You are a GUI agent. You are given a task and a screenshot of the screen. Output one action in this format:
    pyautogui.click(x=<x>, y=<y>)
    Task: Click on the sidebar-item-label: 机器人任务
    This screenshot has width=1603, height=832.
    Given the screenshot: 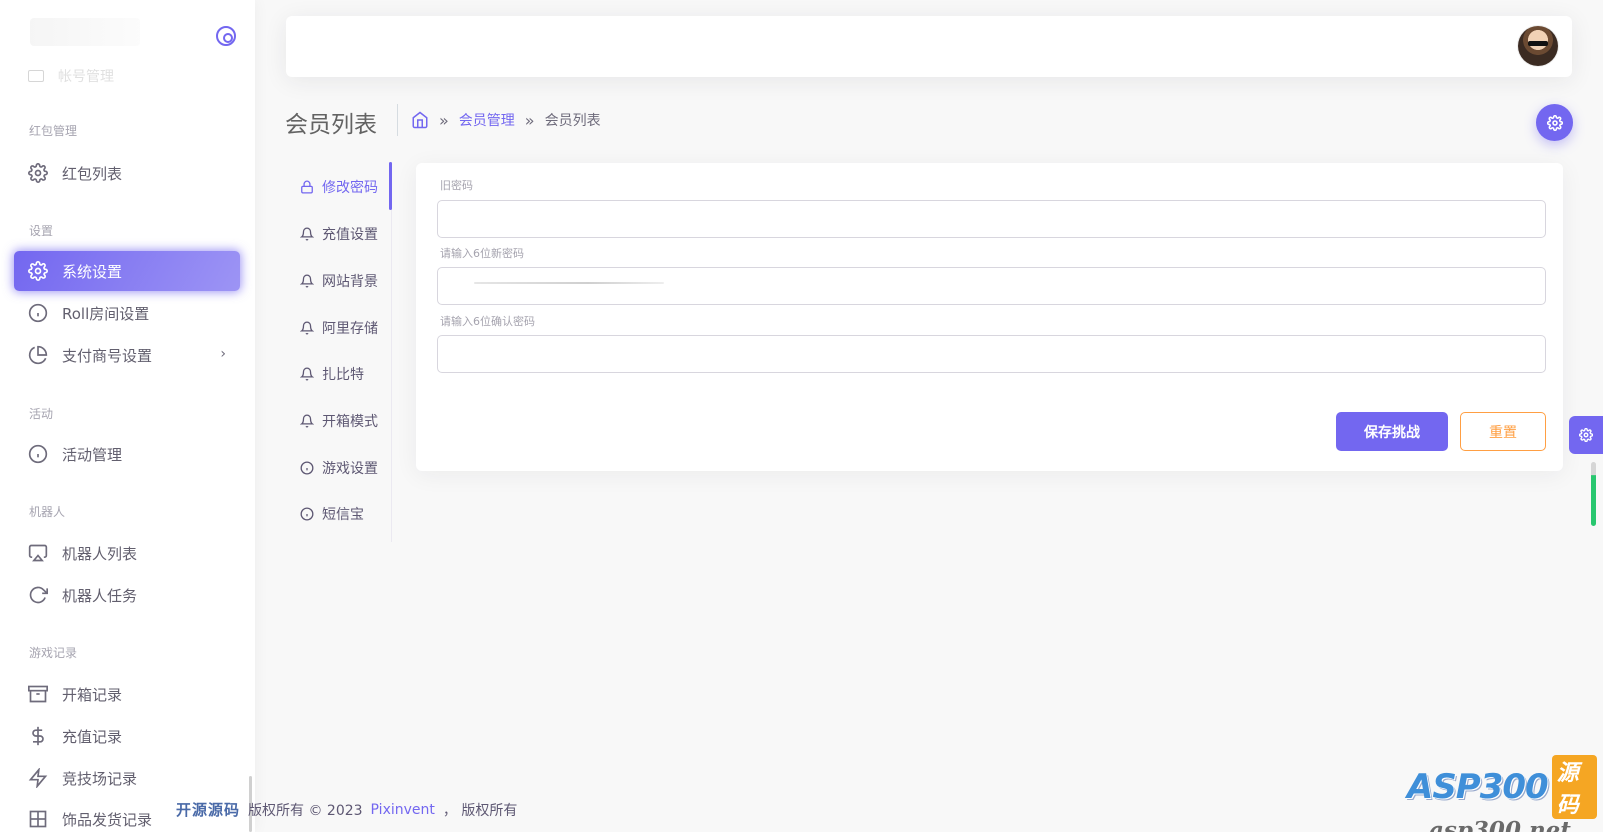 What is the action you would take?
    pyautogui.click(x=100, y=595)
    